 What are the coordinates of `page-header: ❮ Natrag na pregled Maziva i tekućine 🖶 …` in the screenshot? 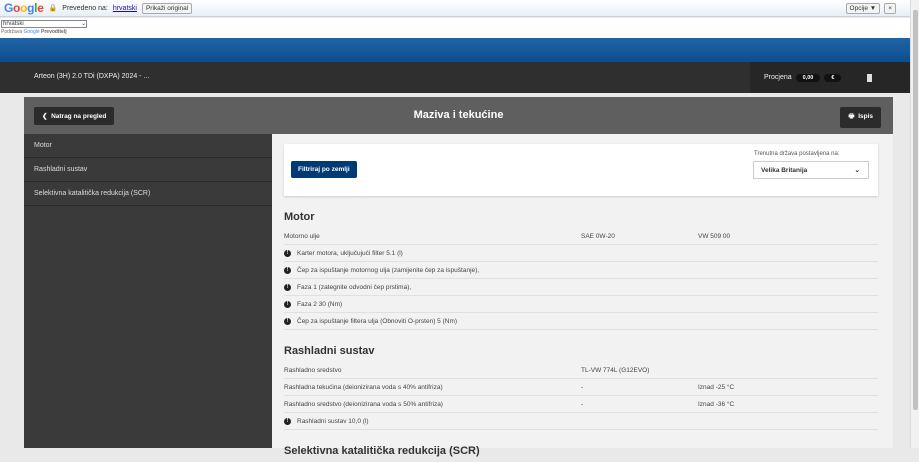 It's located at (458, 115).